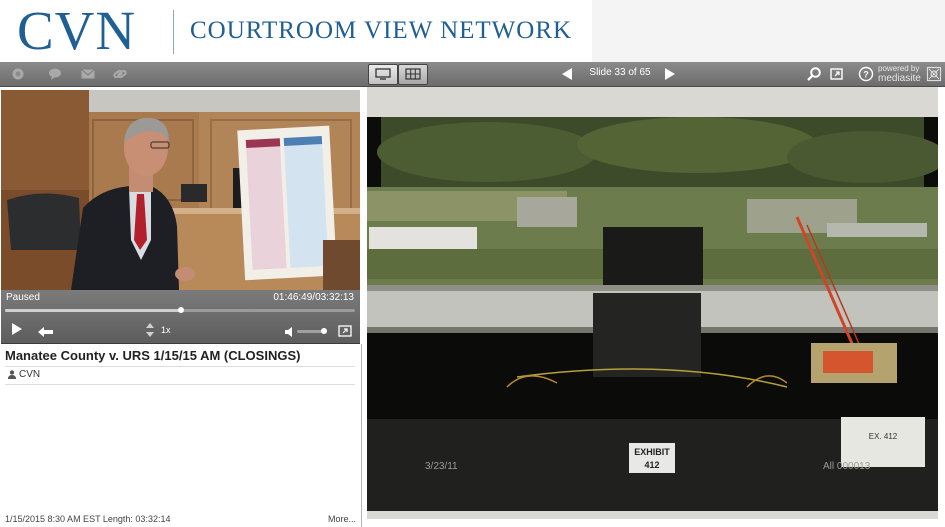  What do you see at coordinates (18, 74) in the screenshot?
I see `home-icon` at bounding box center [18, 74].